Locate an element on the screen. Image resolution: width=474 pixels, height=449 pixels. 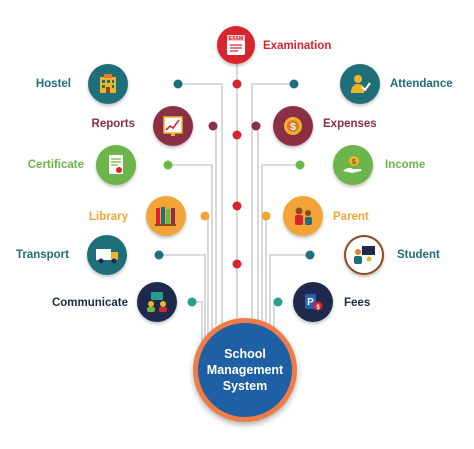
parent-node is located at coordinates (303, 216).